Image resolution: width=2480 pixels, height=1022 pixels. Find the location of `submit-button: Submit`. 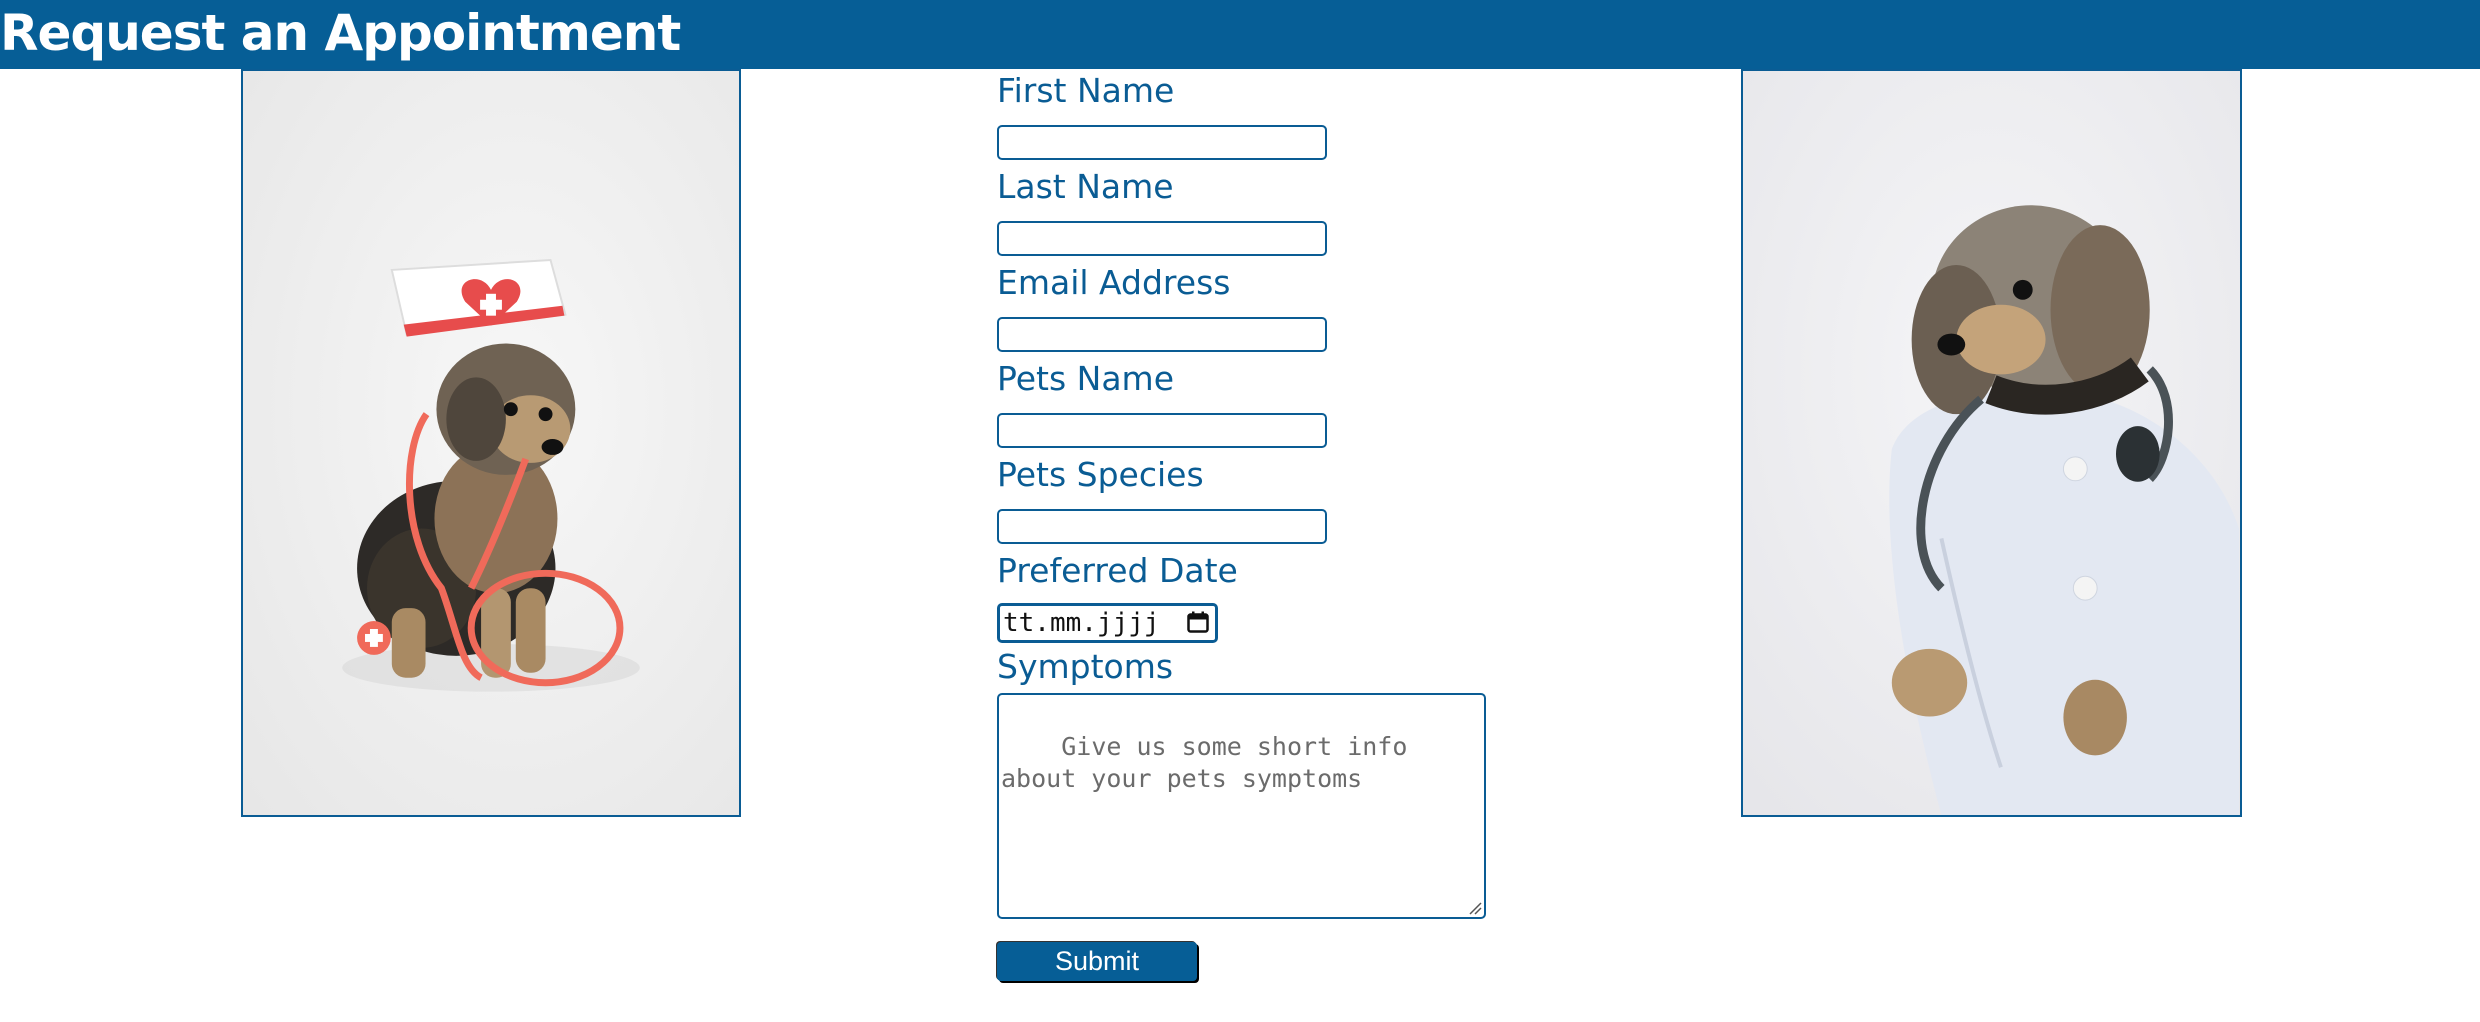

submit-button: Submit is located at coordinates (1097, 961).